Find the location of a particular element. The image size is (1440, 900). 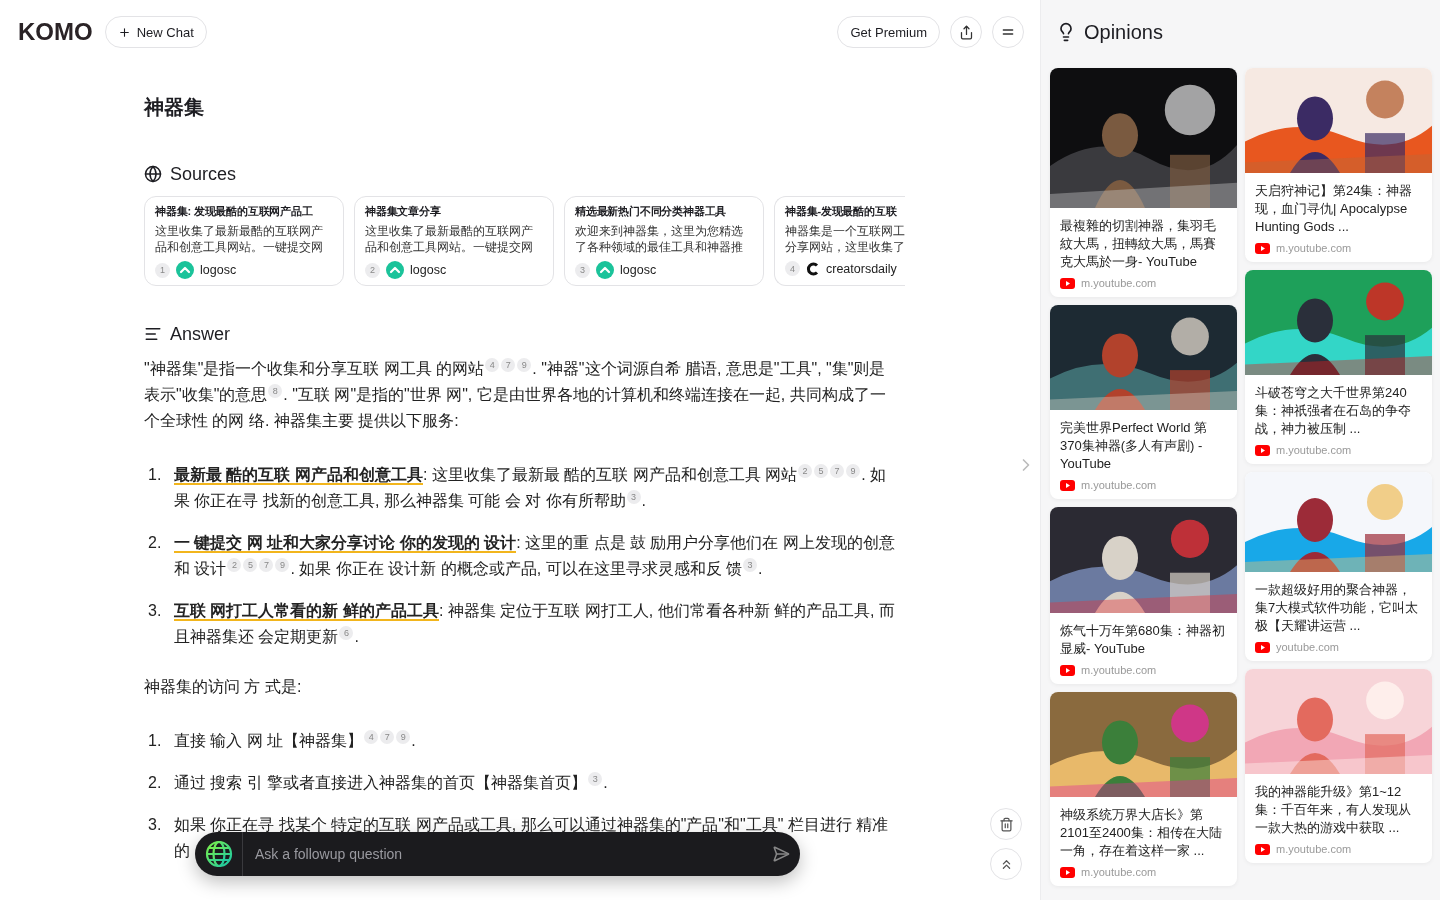

scroll-top-button is located at coordinates (1006, 864).